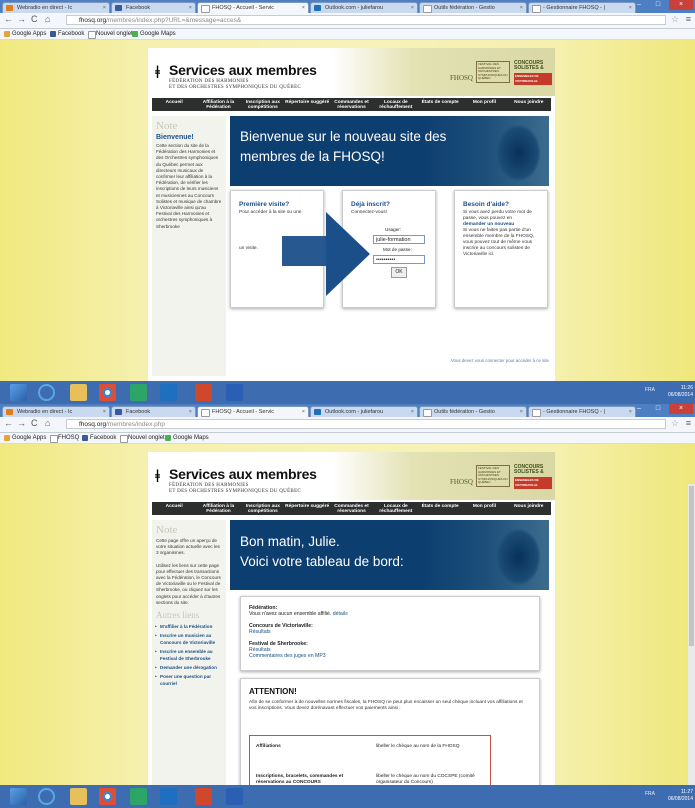 This screenshot has width=695, height=808. Describe the element at coordinates (691, 566) in the screenshot. I see `scrollbar-thumb` at that location.